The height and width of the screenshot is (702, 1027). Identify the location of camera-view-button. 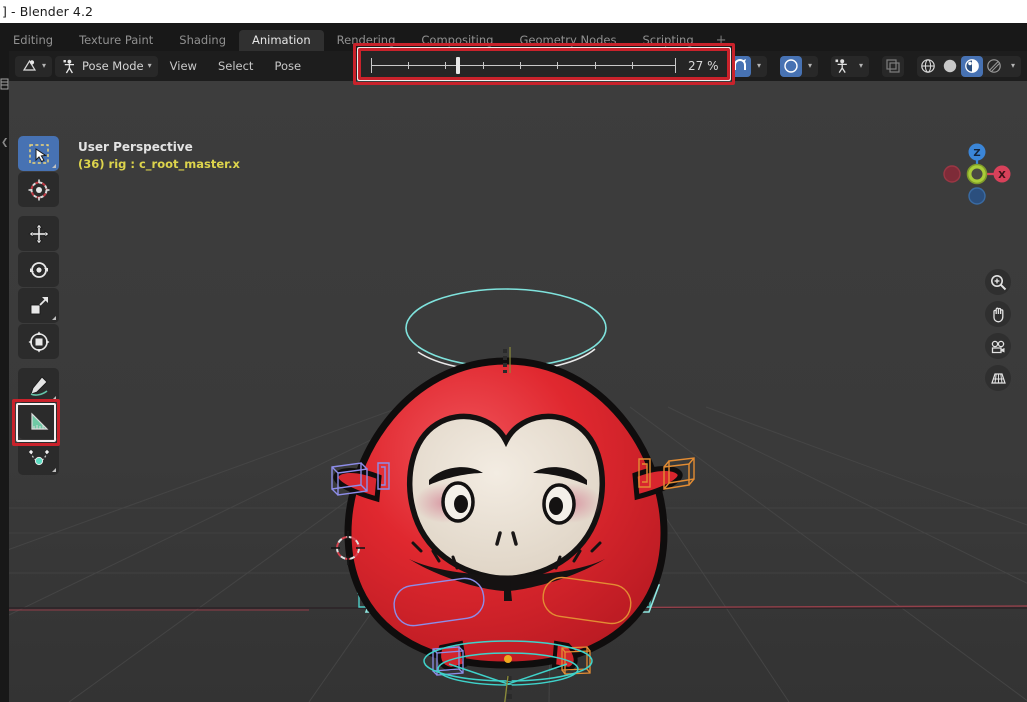
(998, 346).